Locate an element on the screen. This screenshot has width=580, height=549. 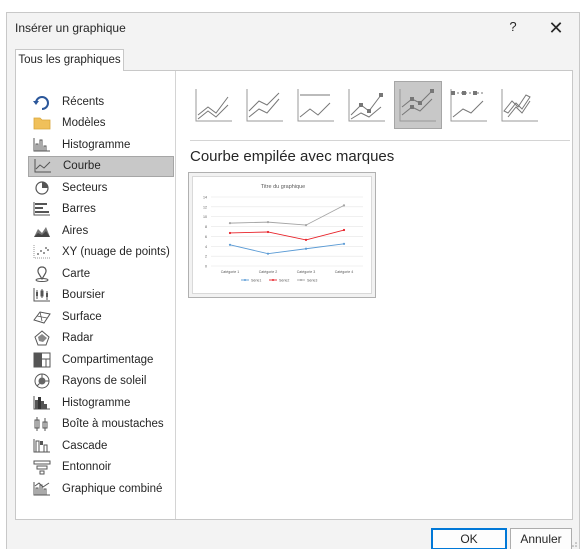
sidebar-item-label: Cascade is located at coordinates (85, 445).